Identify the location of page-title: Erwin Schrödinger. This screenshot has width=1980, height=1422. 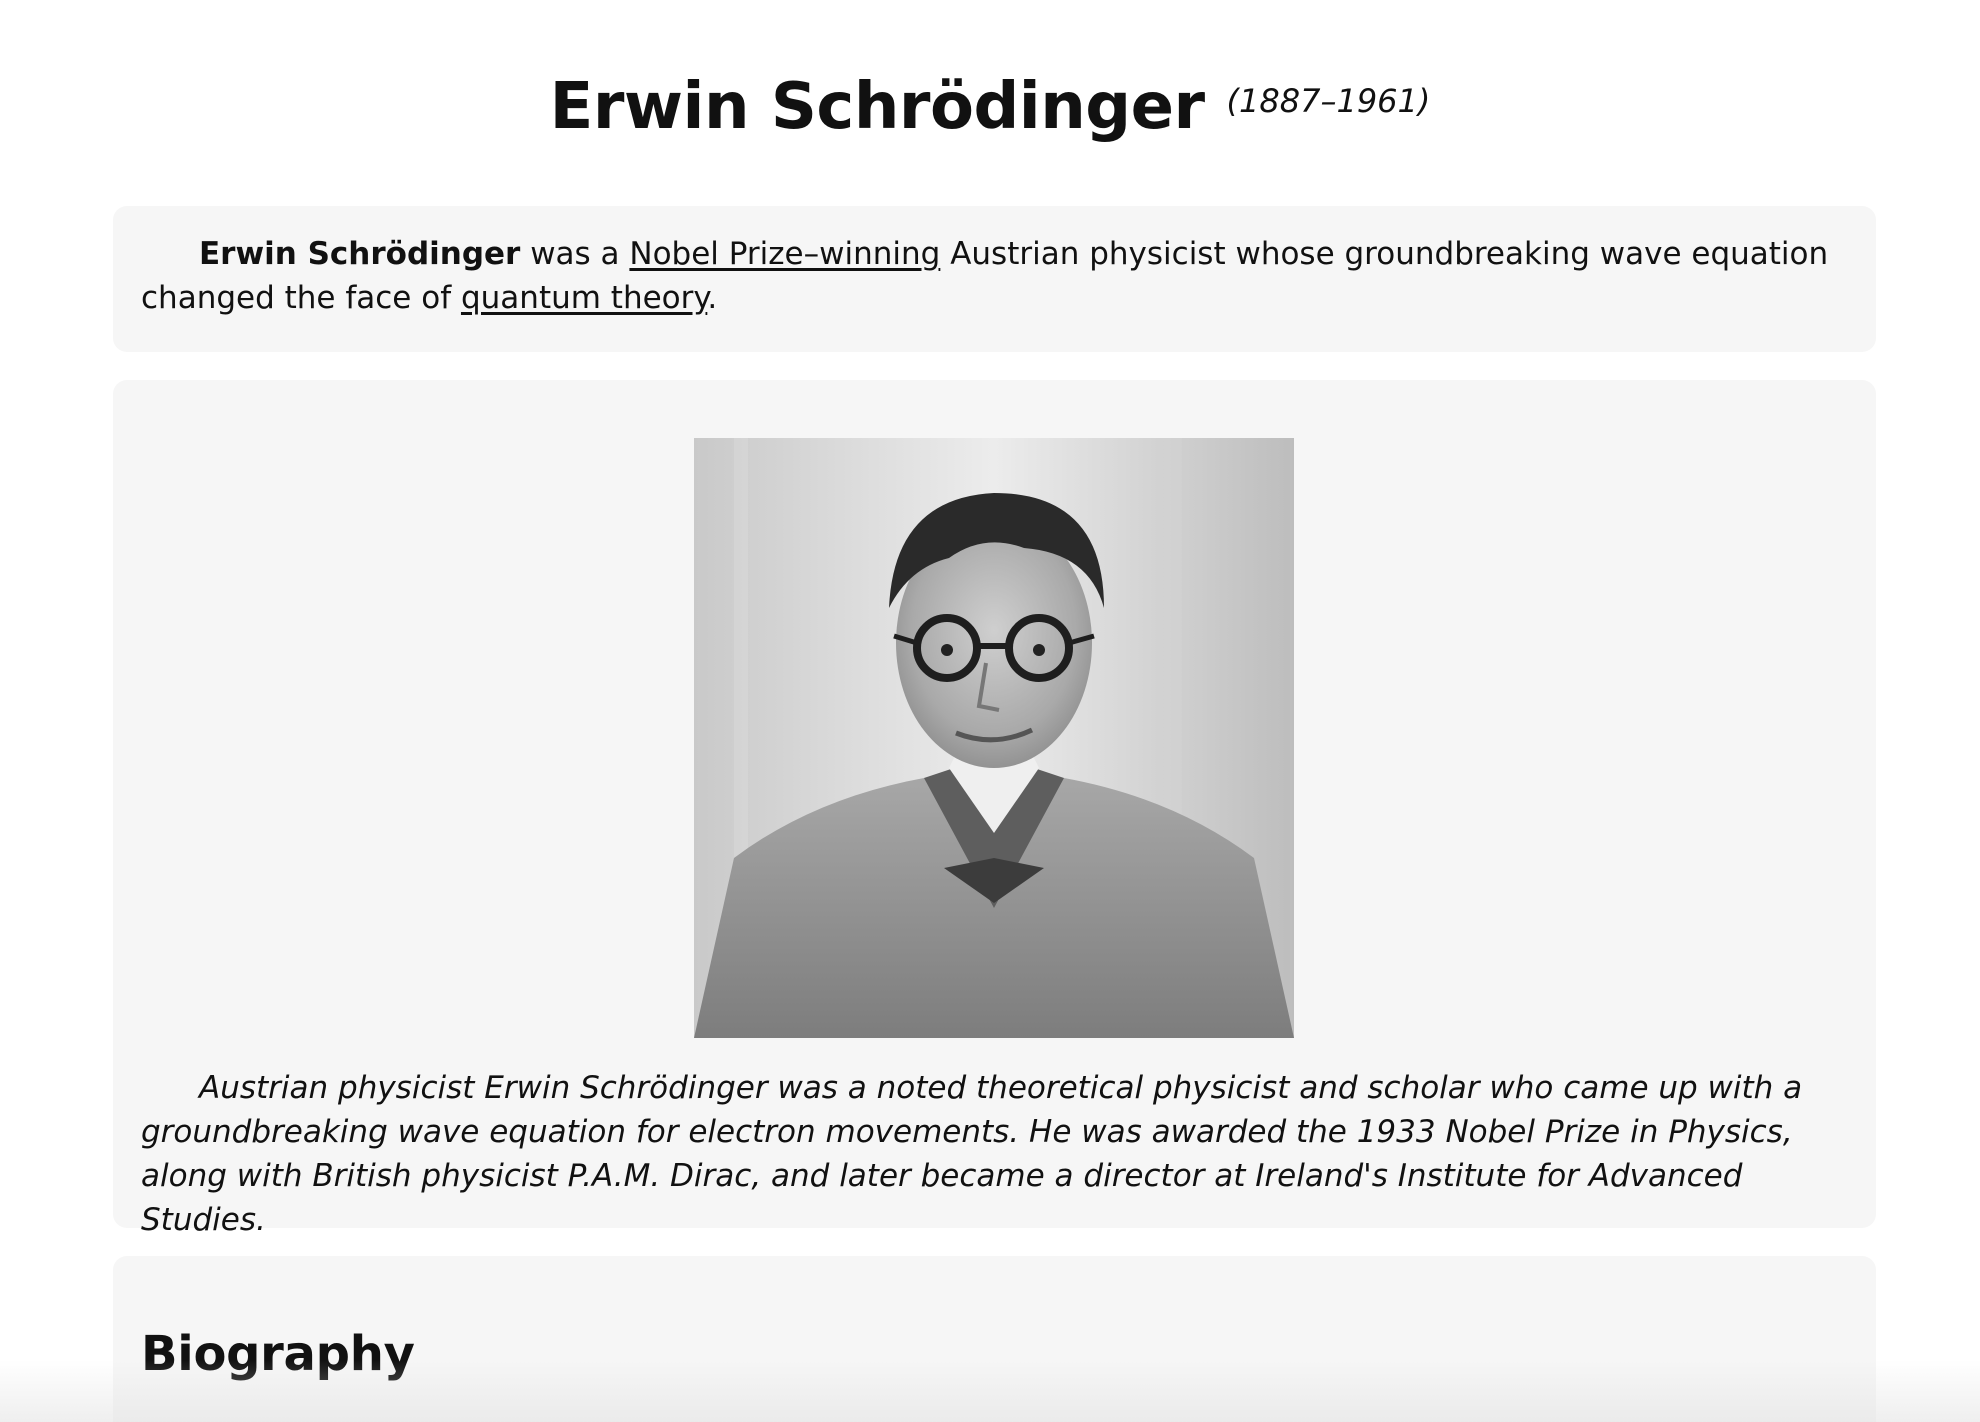
(877, 107).